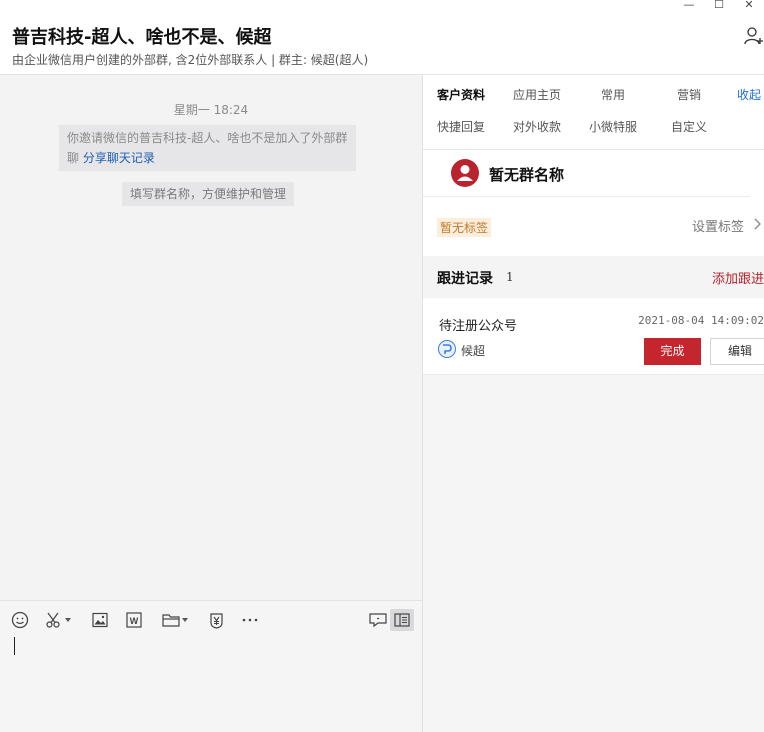  I want to click on input-toolbar: W, so click(211, 620).